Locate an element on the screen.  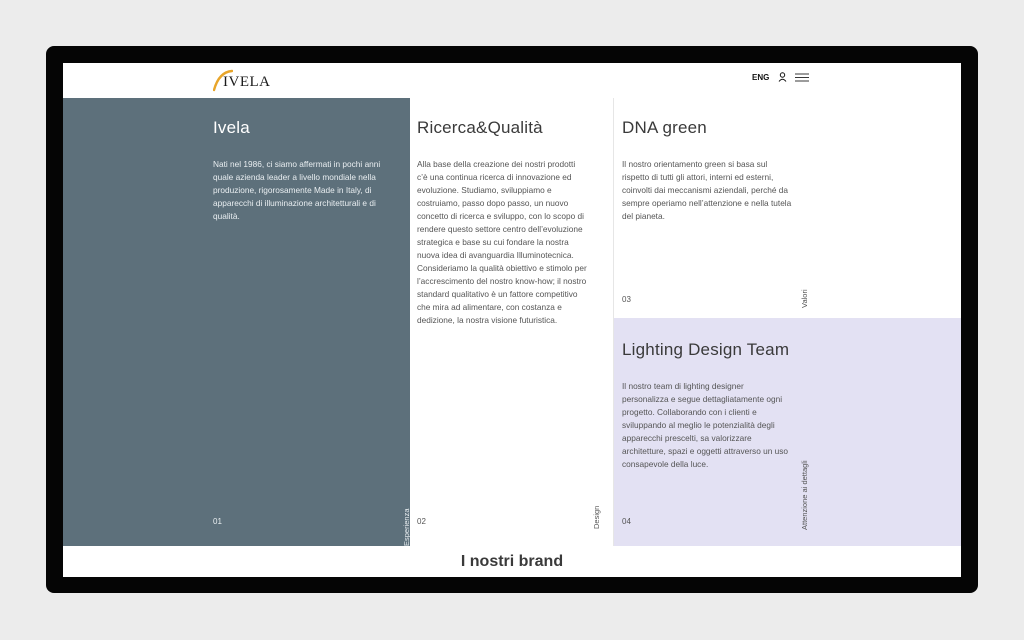
card-title: DNA green is located at coordinates (664, 127).